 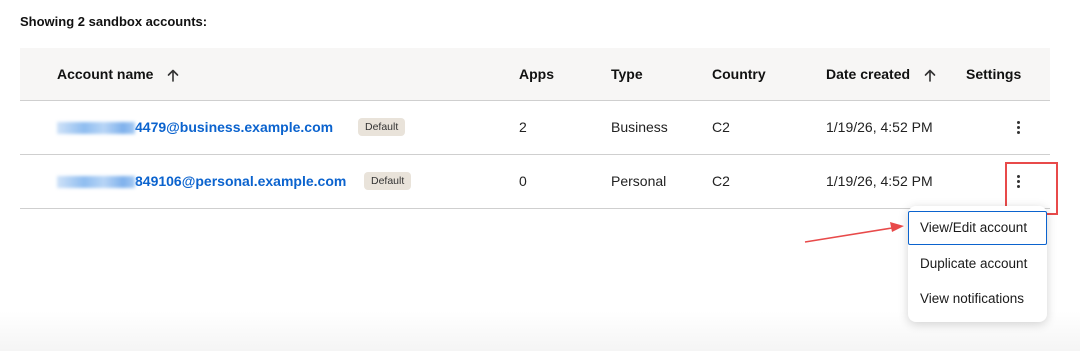 I want to click on column-header-apps: Apps, so click(x=536, y=74).